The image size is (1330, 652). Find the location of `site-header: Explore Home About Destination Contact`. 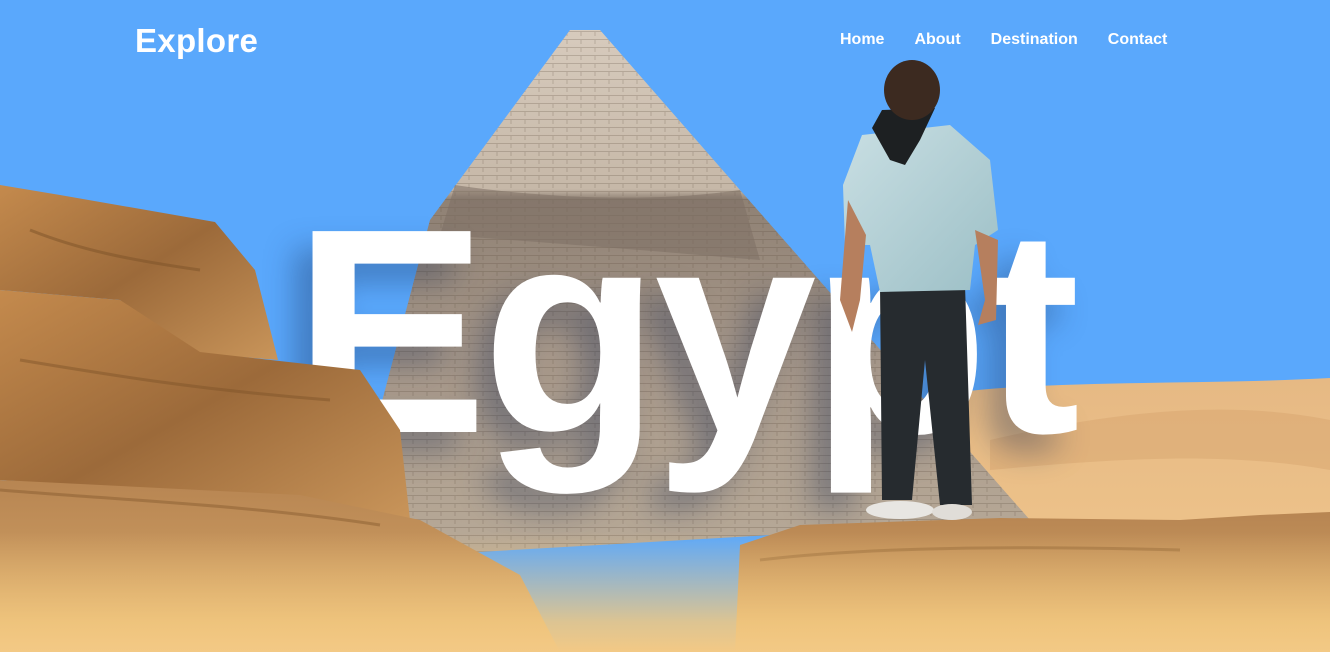

site-header: Explore Home About Destination Contact is located at coordinates (665, 42).